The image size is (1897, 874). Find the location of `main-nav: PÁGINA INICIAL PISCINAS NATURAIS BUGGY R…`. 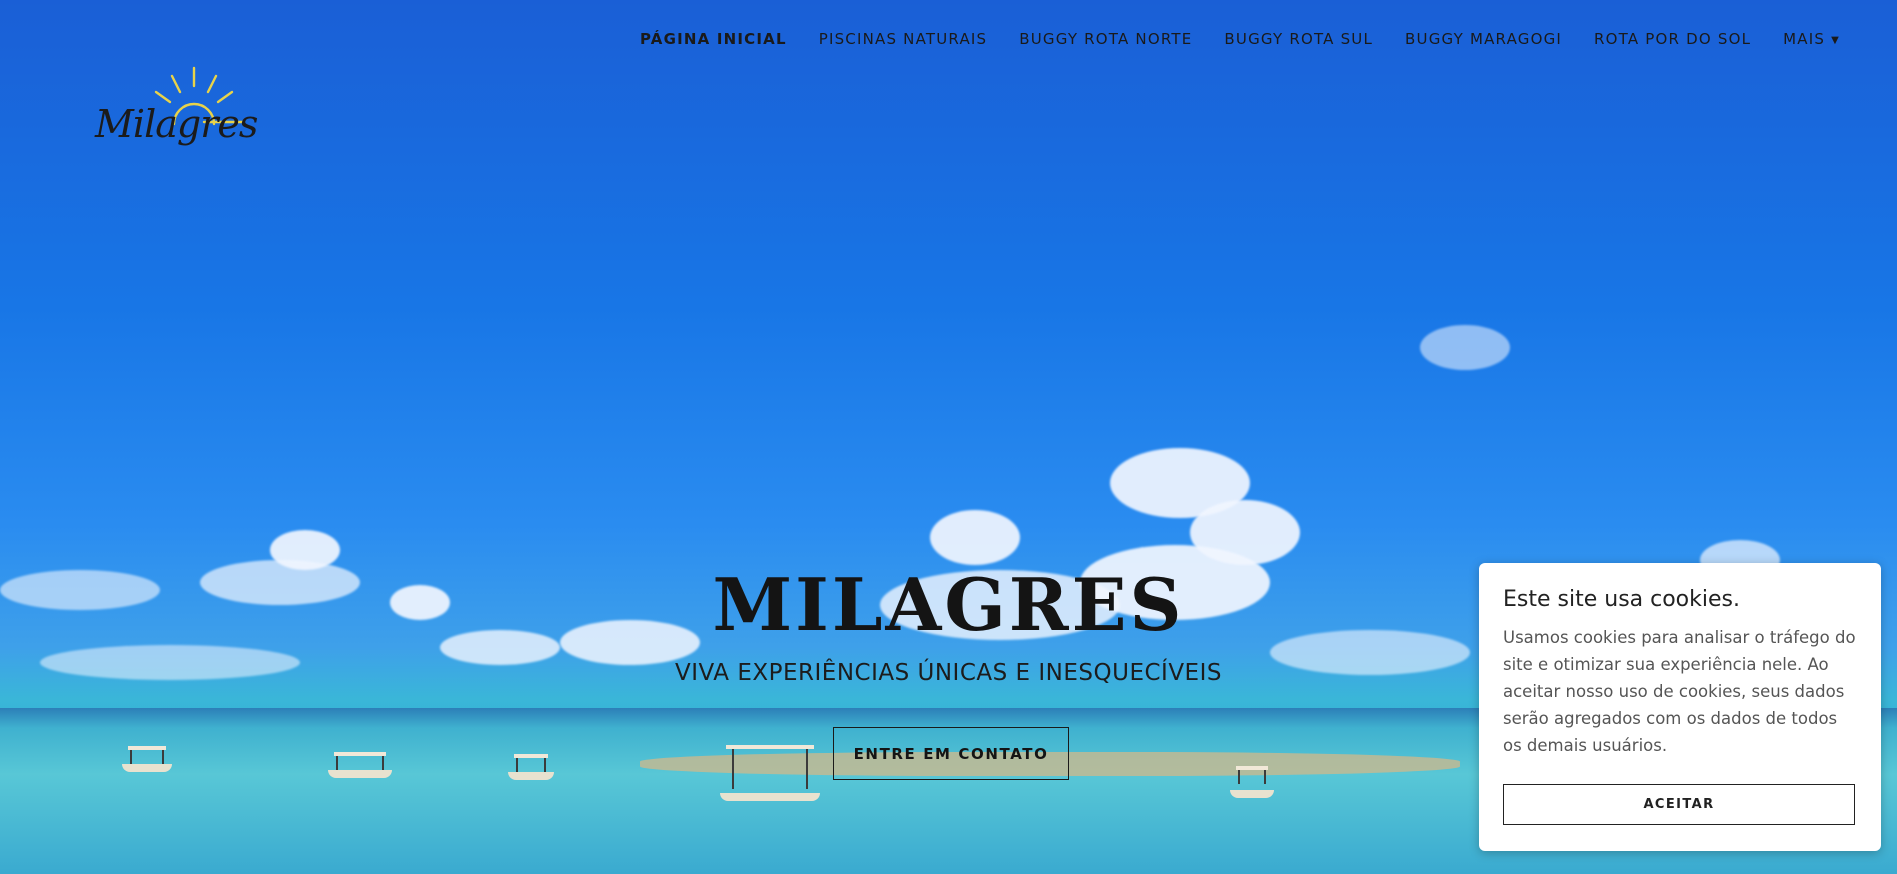

main-nav: PÁGINA INICIAL PISCINAS NATURAIS BUGGY R… is located at coordinates (1240, 39).